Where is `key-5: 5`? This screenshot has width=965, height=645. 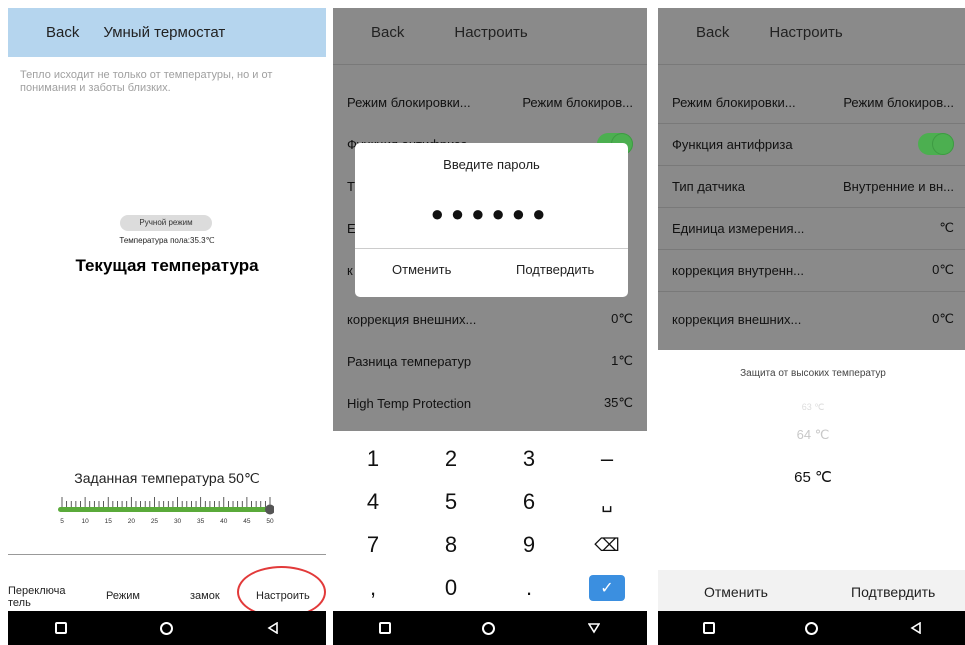
key-5: 5 is located at coordinates (451, 502).